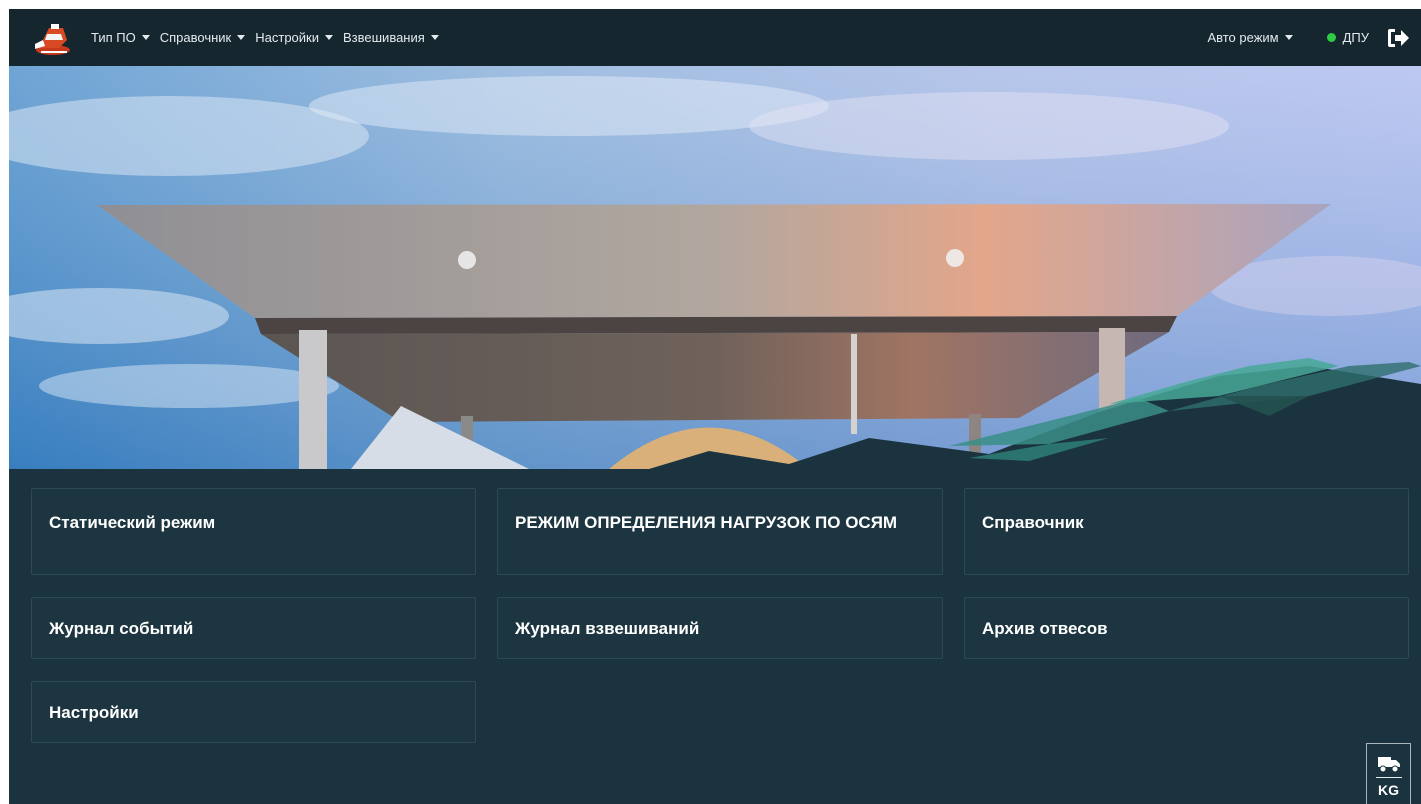  Describe the element at coordinates (121, 628) in the screenshot. I see `tile-event-log-label: Журнал событий` at that location.